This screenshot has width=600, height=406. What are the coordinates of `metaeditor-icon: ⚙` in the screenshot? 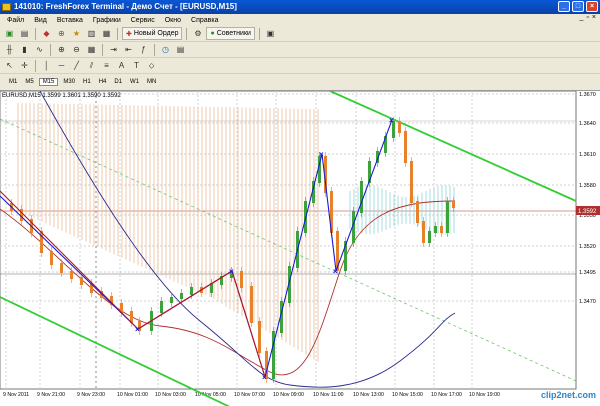 It's located at (197, 33).